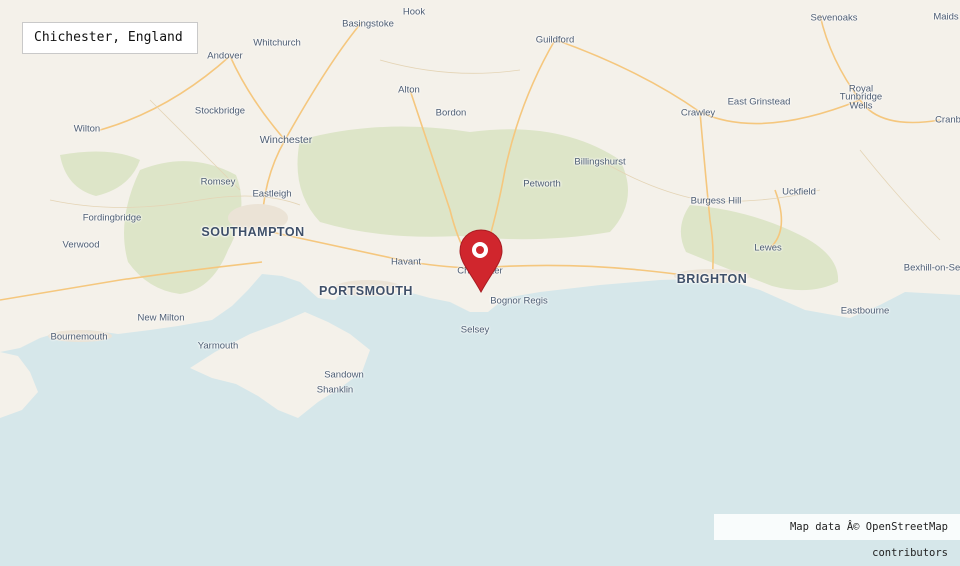 The image size is (960, 566). I want to click on place-label: Sevenoaks, so click(834, 18).